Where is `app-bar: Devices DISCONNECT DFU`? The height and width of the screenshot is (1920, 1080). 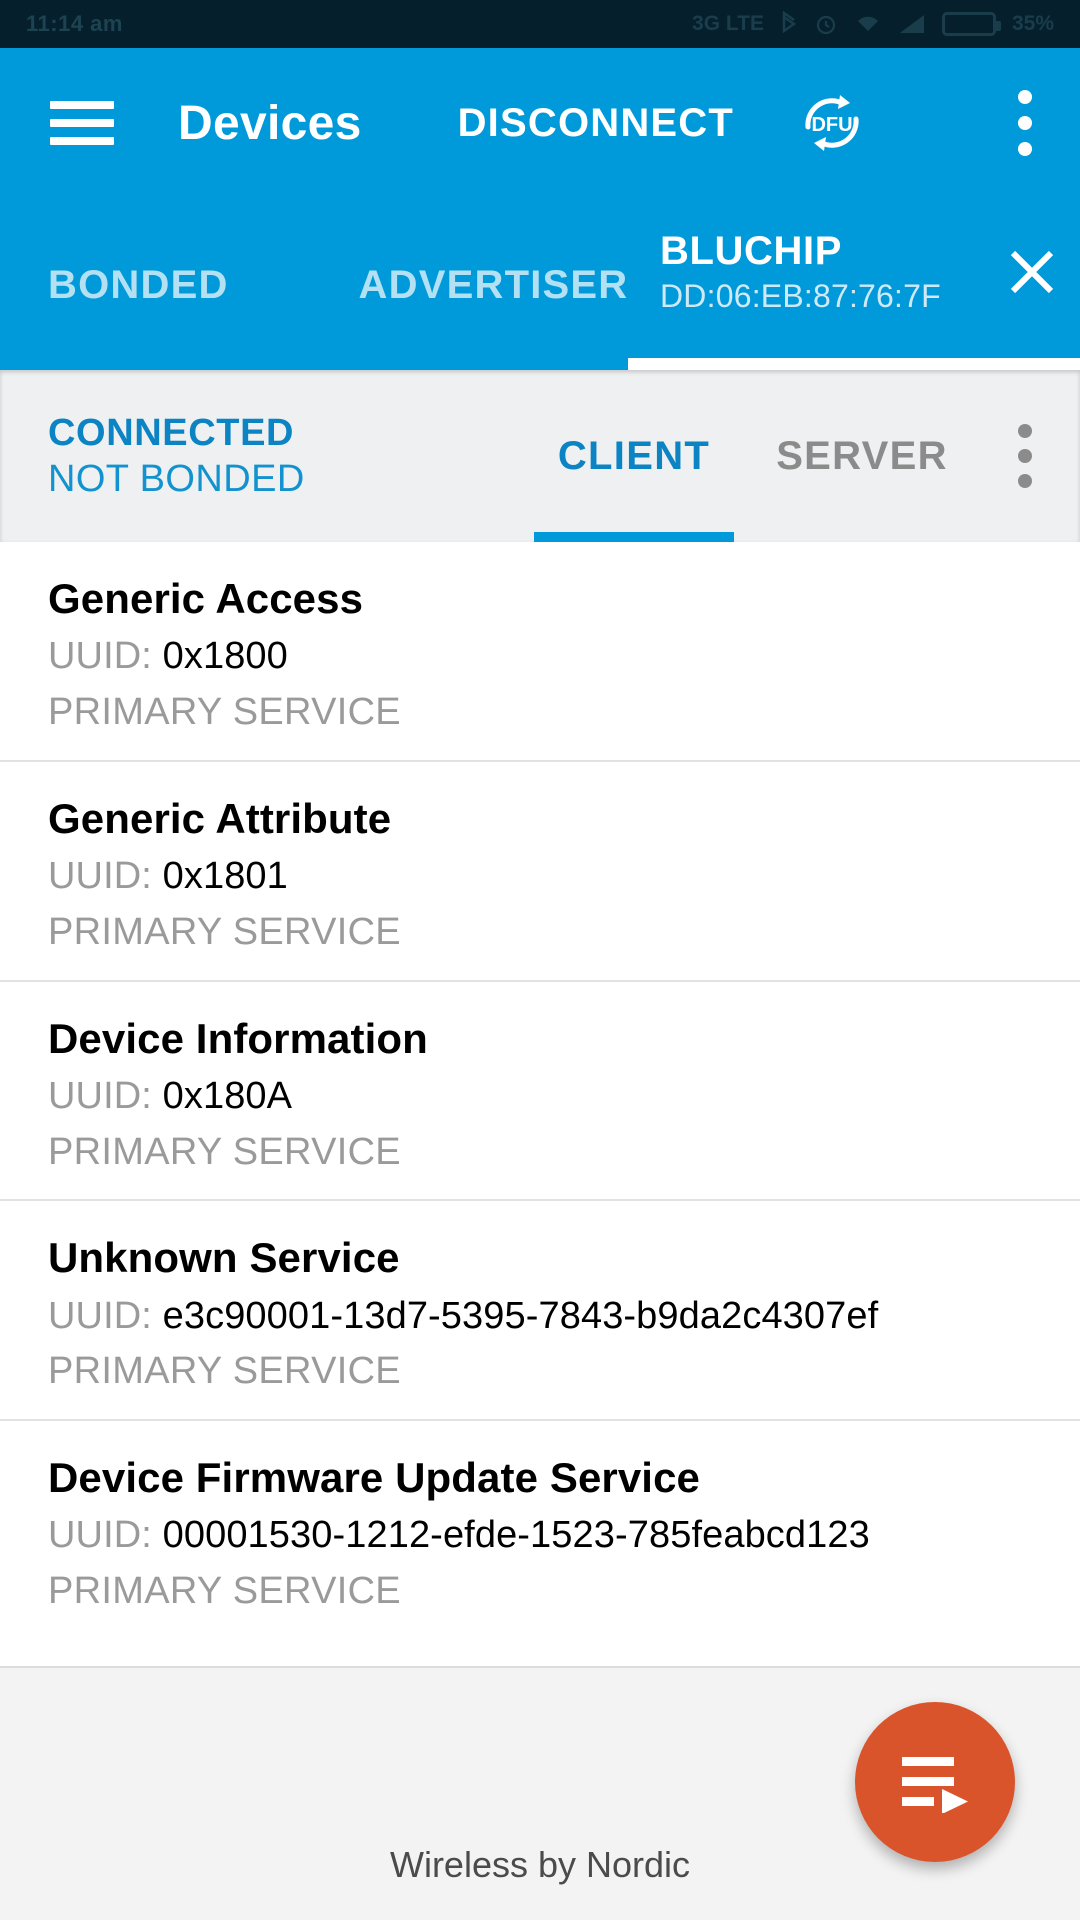
app-bar: Devices DISCONNECT DFU is located at coordinates (540, 123).